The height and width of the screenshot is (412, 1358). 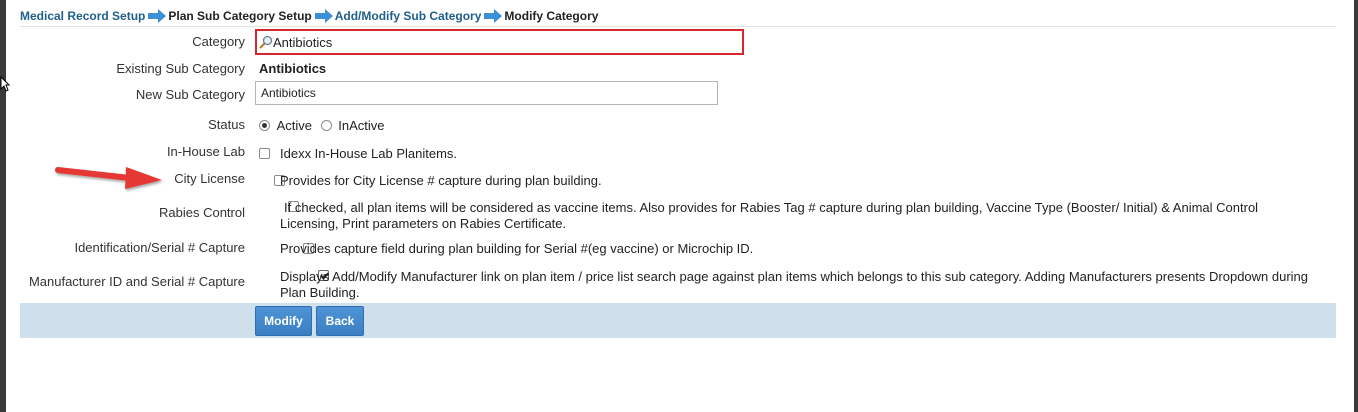 What do you see at coordinates (3, 206) in the screenshot?
I see `window-left-edge` at bounding box center [3, 206].